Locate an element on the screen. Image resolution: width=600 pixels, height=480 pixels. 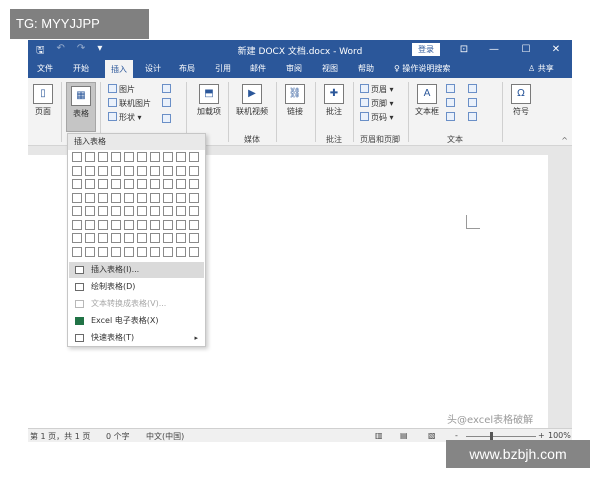
addins-button: ⬒ 加载项 is located at coordinates (209, 100).